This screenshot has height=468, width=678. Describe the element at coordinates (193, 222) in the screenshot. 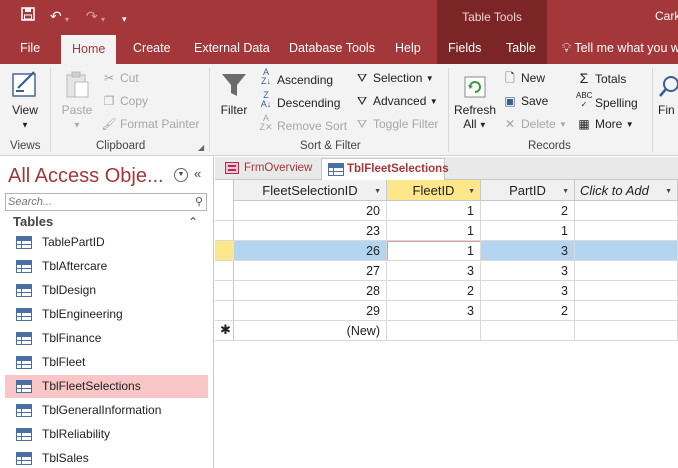

I see `section-collapse-icon: ⌃` at that location.